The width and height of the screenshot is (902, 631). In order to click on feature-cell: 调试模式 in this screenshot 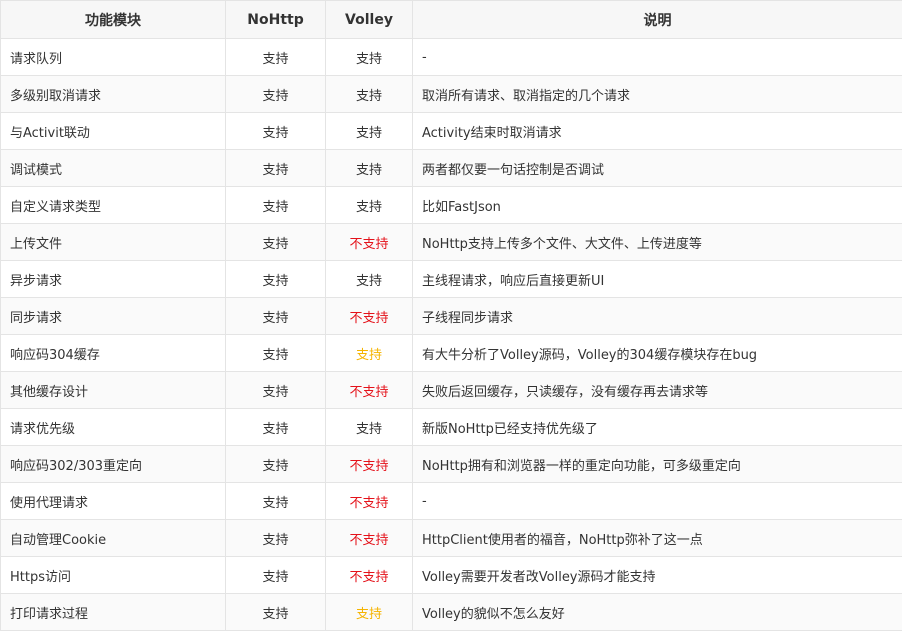, I will do `click(113, 168)`.